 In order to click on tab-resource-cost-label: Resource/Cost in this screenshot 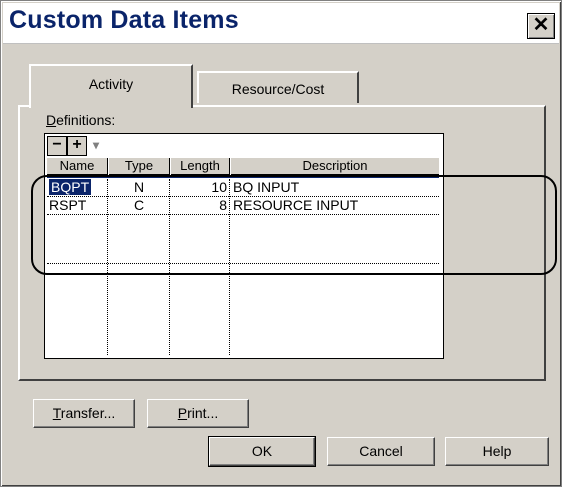, I will do `click(278, 89)`.